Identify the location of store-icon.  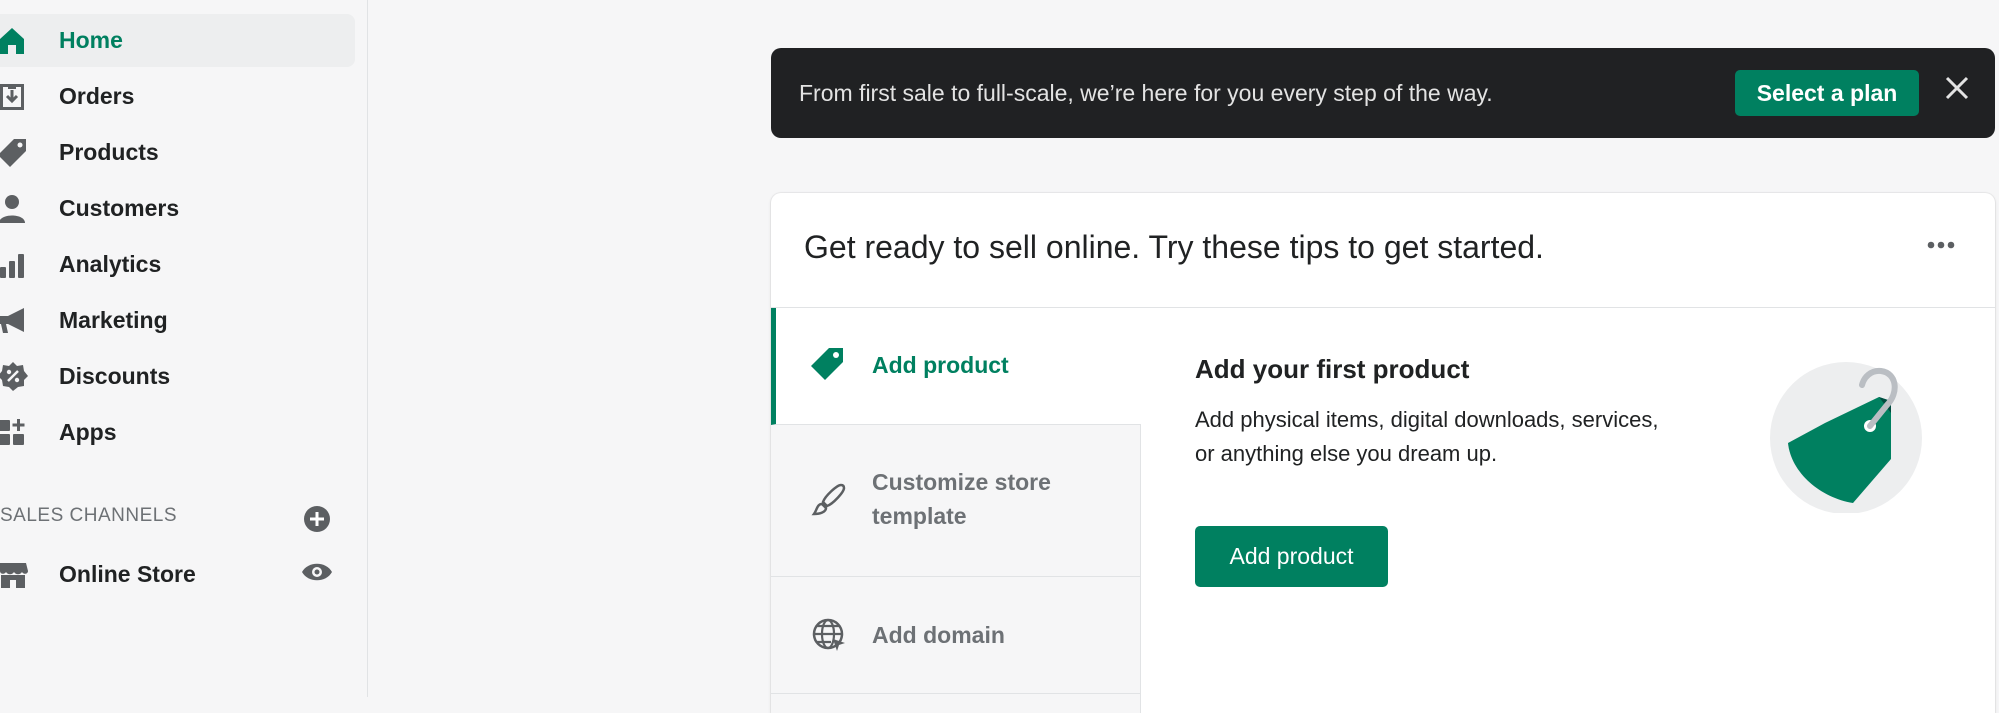
(16, 575).